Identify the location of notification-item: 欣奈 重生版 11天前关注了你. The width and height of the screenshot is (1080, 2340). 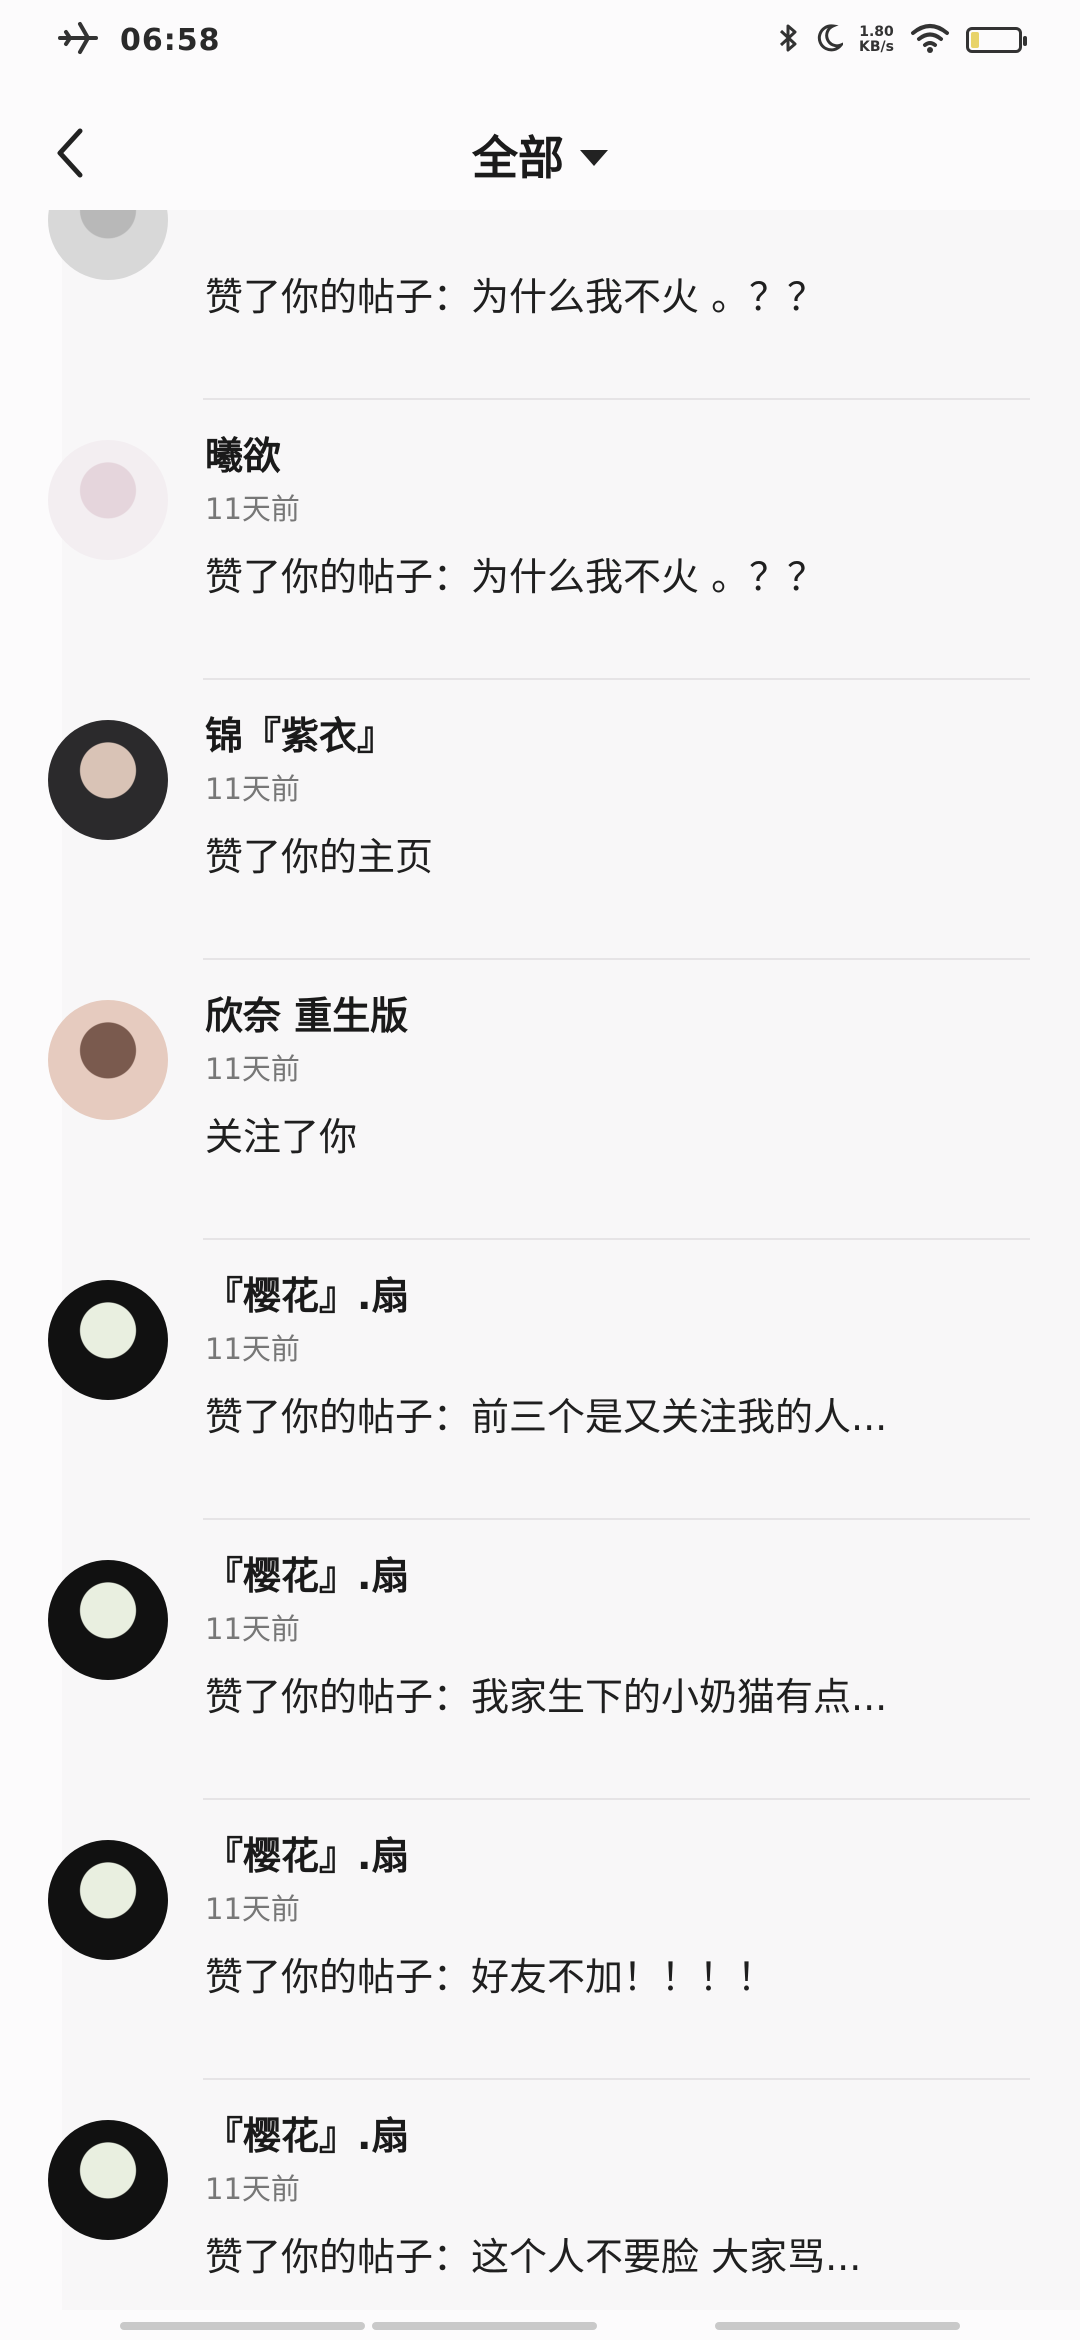
(540, 1100).